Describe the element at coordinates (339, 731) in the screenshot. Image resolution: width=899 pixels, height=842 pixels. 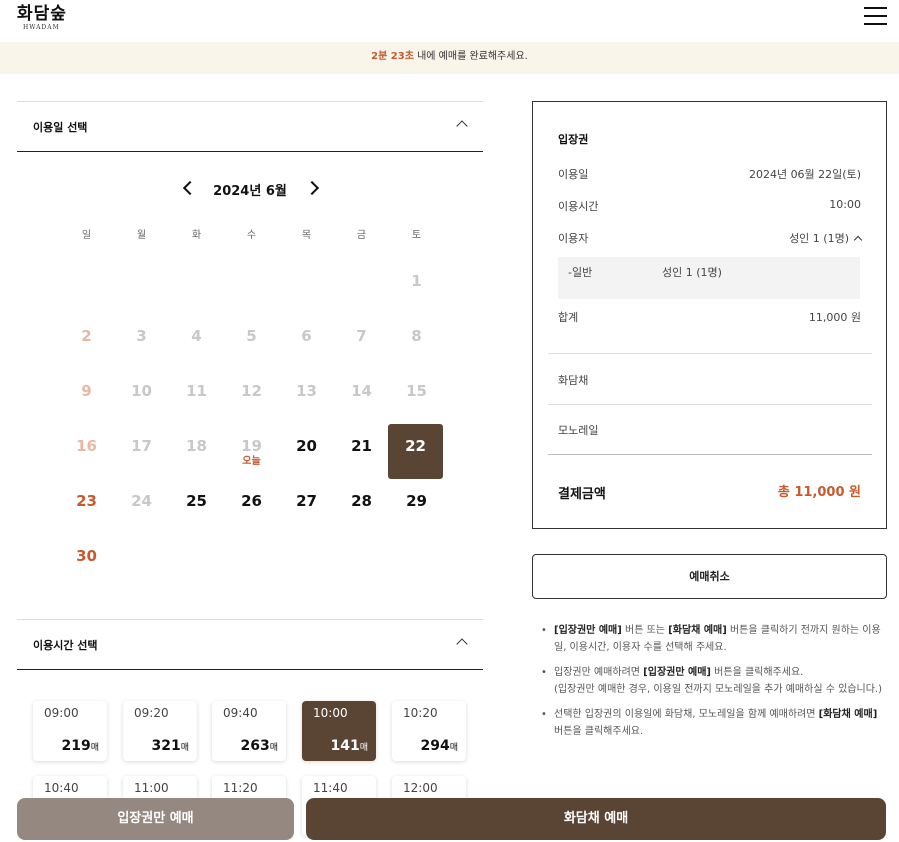
I see `time-slot-selected: 10:00 141매` at that location.